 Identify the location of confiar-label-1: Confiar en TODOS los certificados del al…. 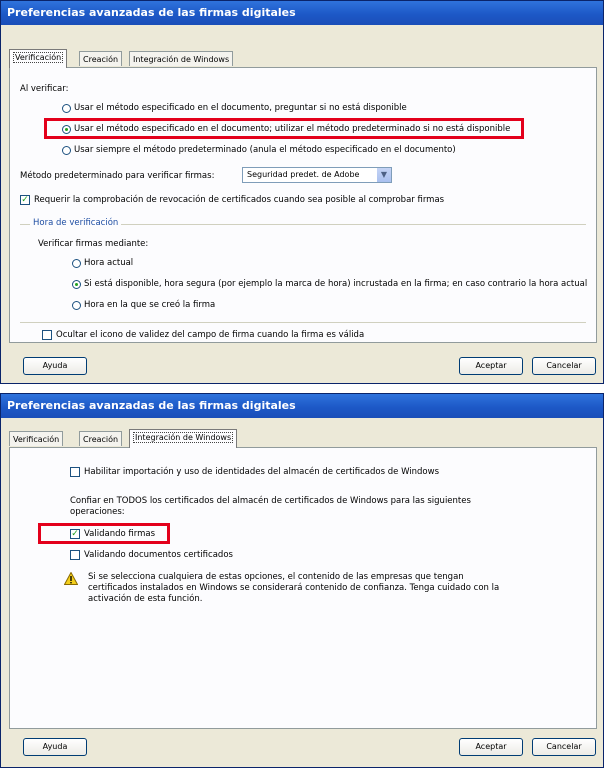
(270, 501).